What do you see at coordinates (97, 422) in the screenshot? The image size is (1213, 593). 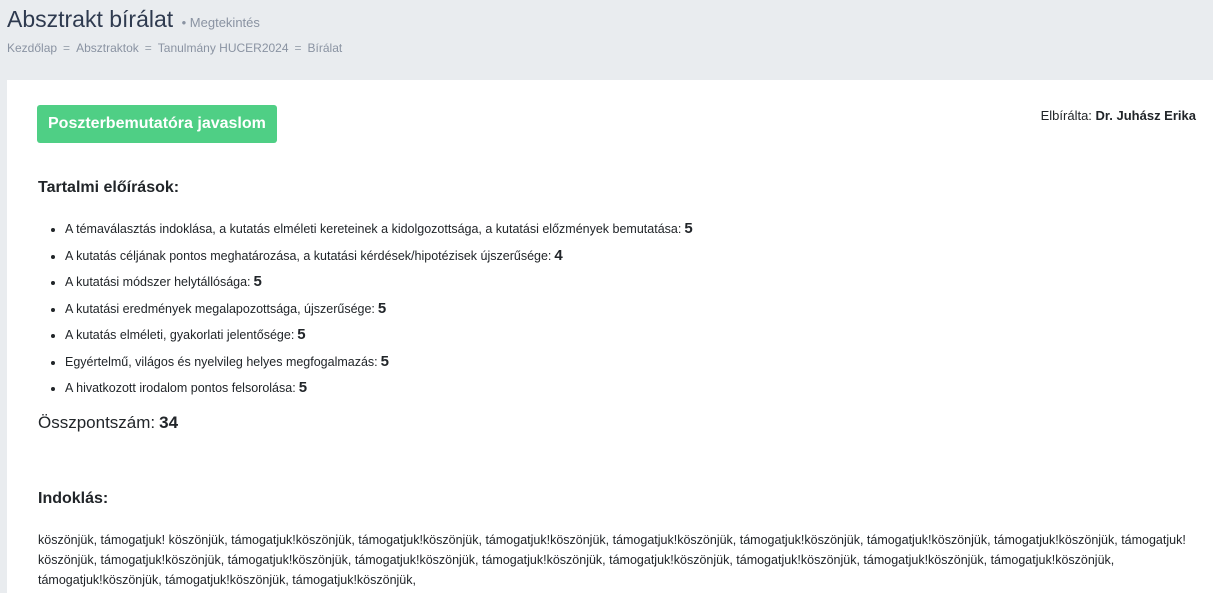 I see `total-label: Összpontszám:` at bounding box center [97, 422].